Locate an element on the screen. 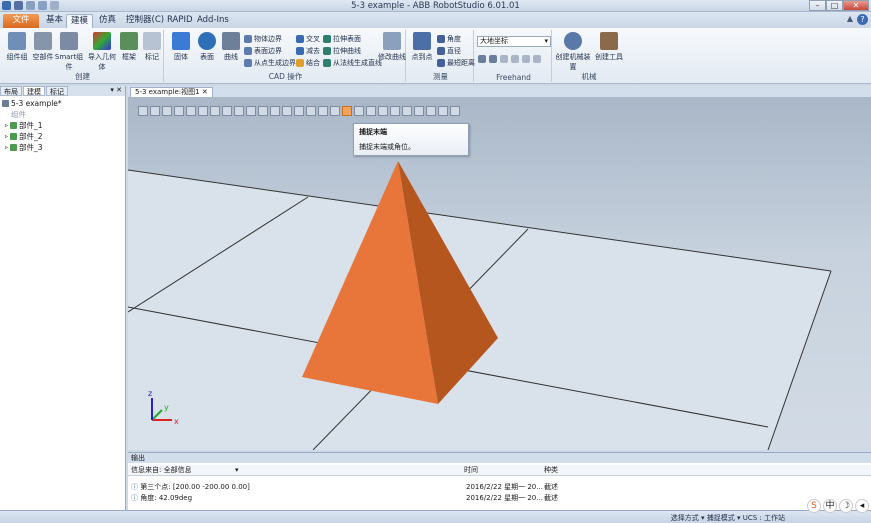  tab-file: 文件 (F) is located at coordinates (21, 26).